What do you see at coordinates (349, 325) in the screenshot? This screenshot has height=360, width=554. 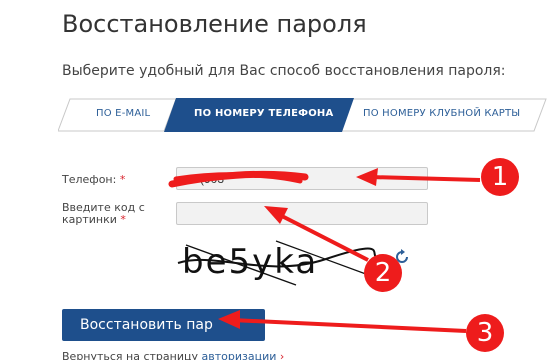 I see `arrow-3-line` at bounding box center [349, 325].